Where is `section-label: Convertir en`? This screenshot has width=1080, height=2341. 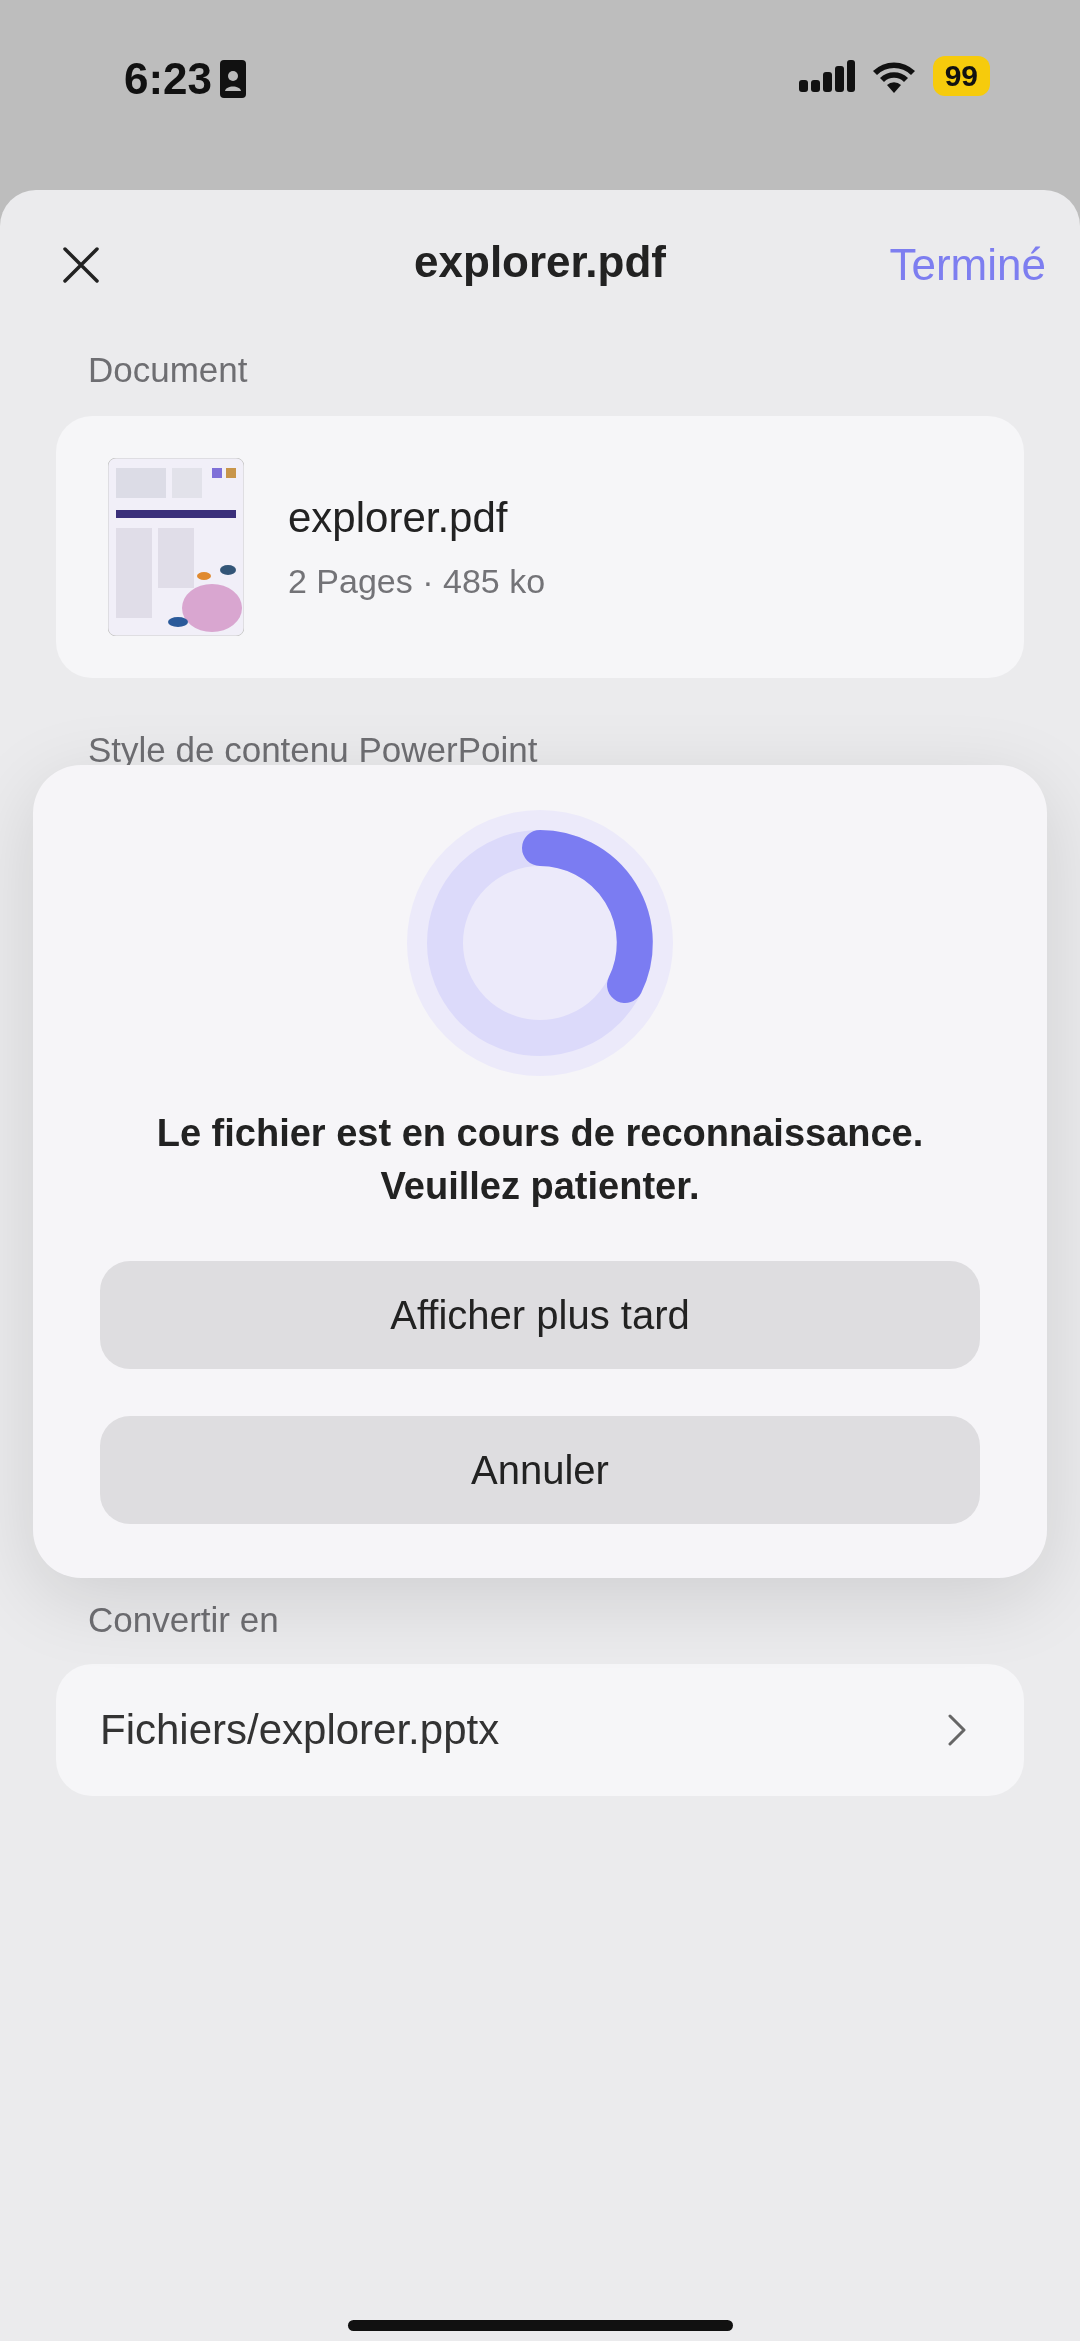 section-label: Convertir en is located at coordinates (183, 1620).